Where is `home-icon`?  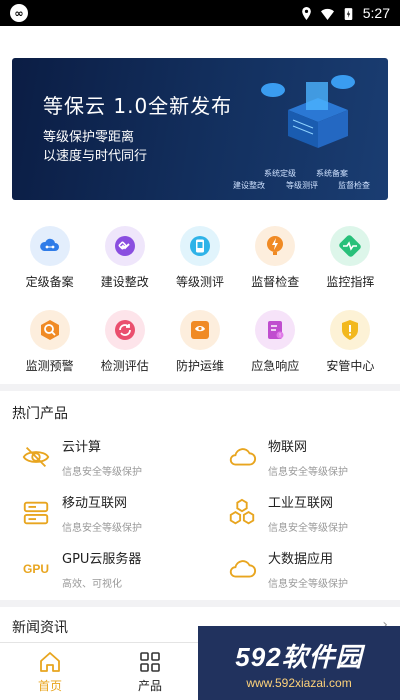
home-icon is located at coordinates (50, 661).